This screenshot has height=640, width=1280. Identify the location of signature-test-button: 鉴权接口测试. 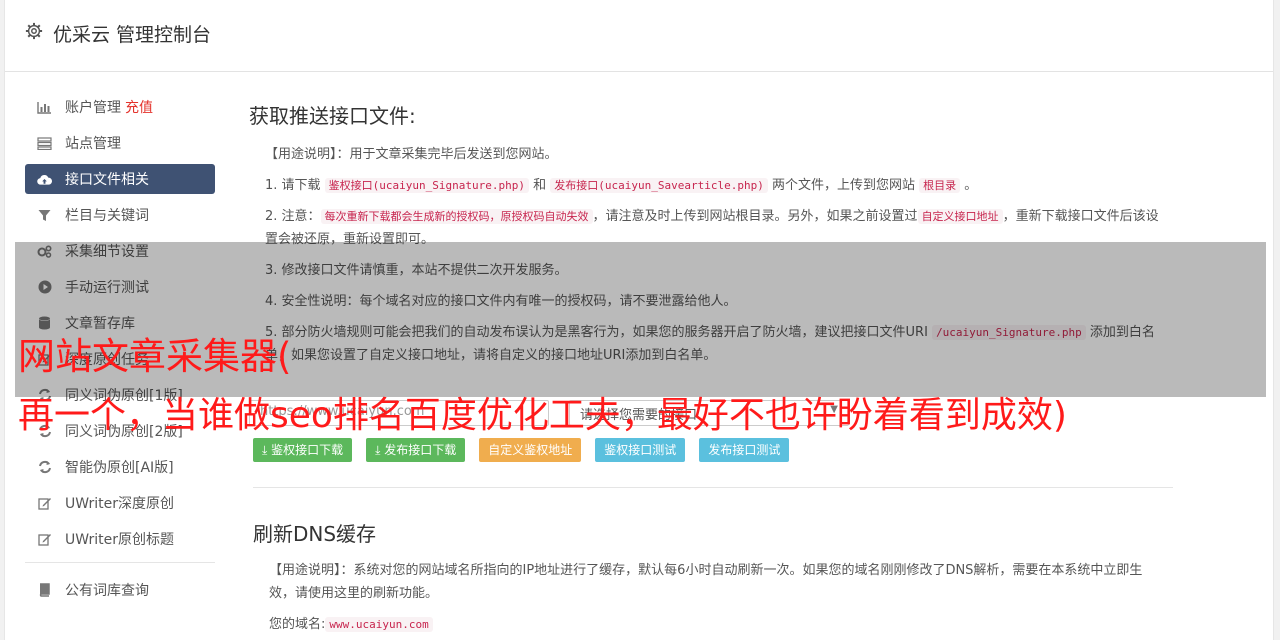
(640, 450).